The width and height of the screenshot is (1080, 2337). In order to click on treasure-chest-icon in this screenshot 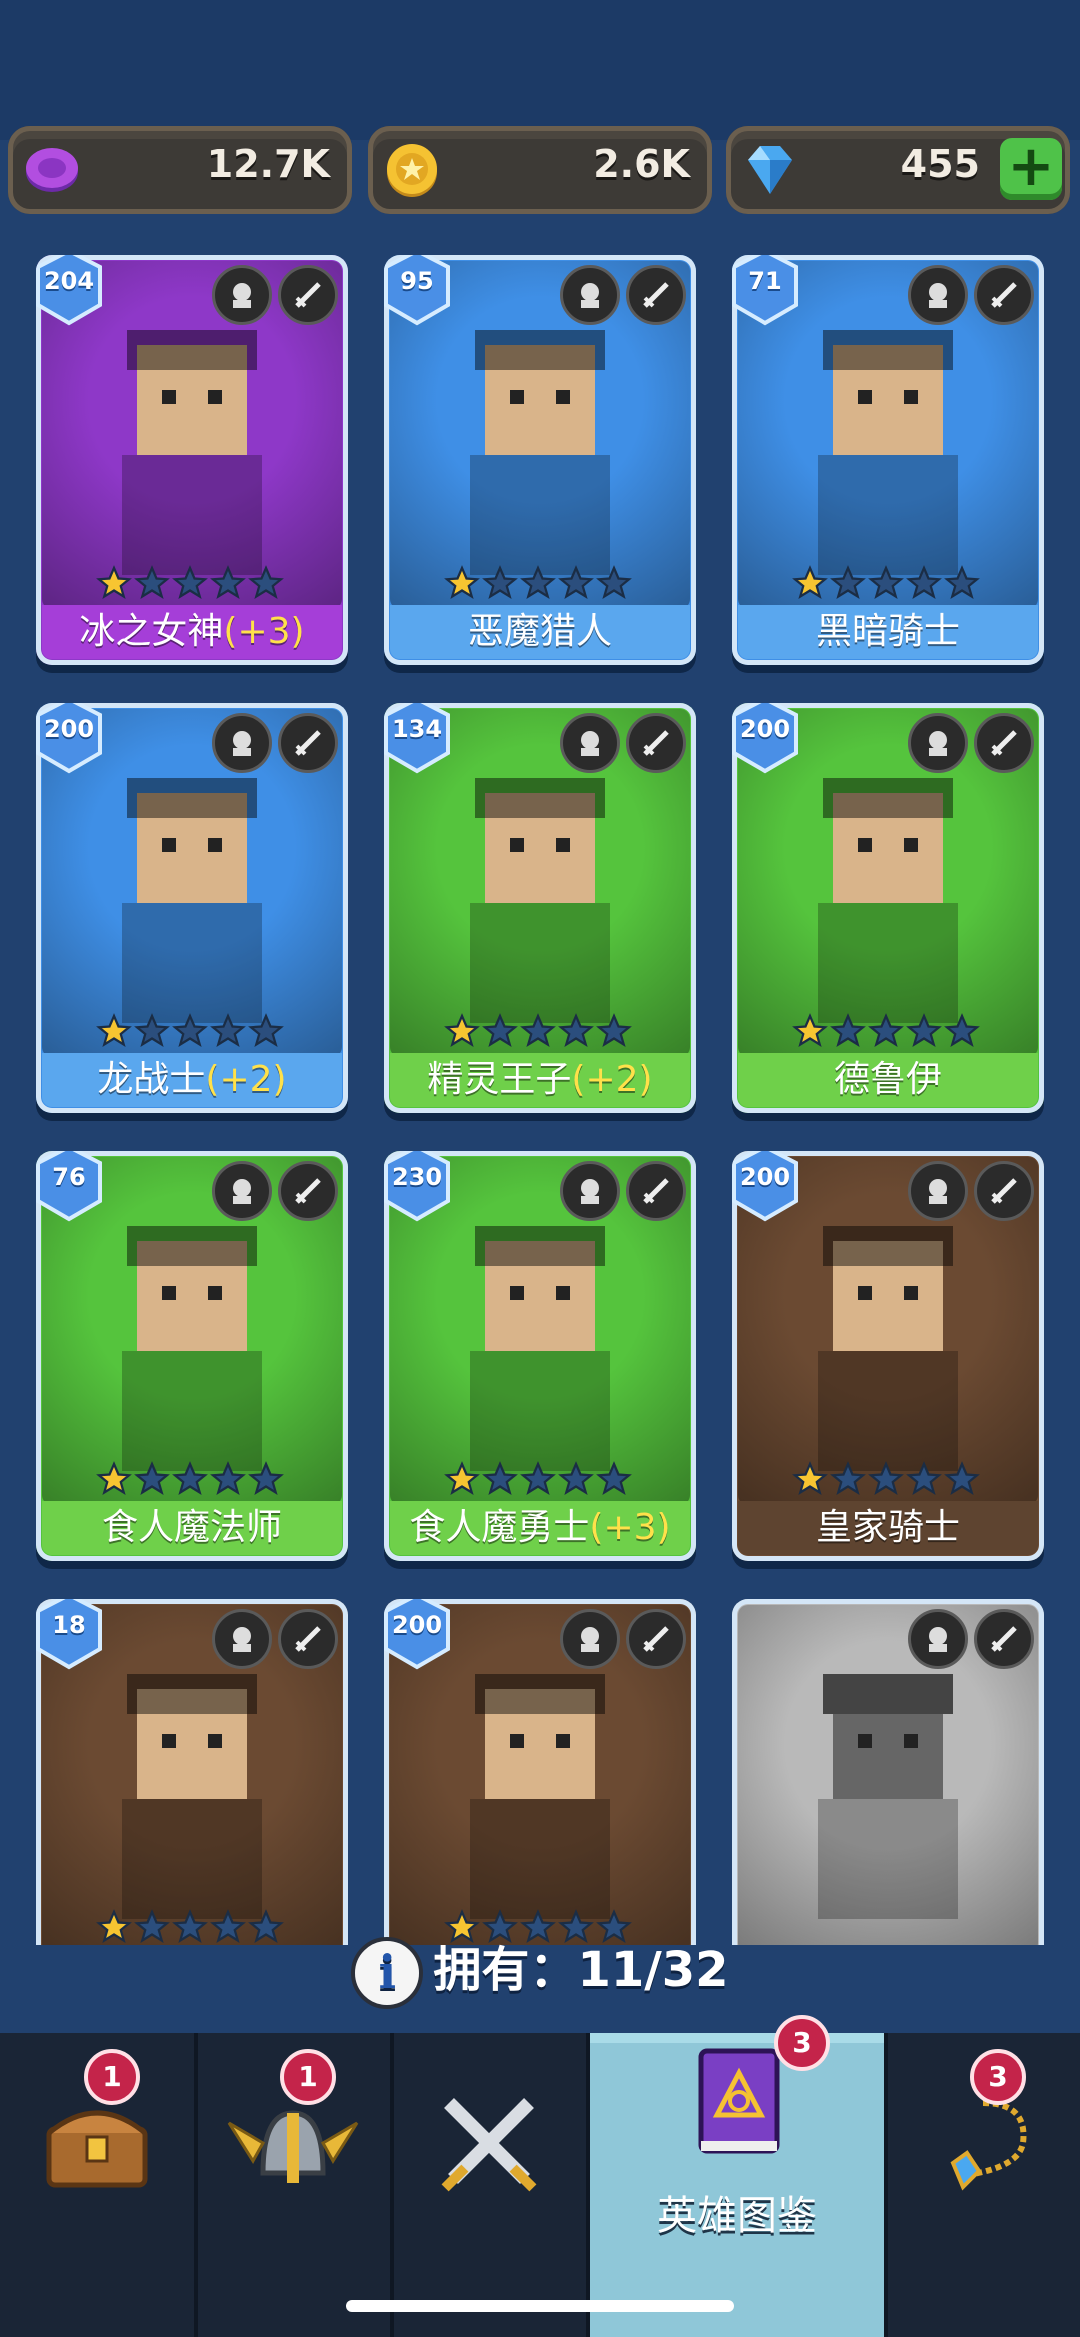, I will do `click(97, 2145)`.